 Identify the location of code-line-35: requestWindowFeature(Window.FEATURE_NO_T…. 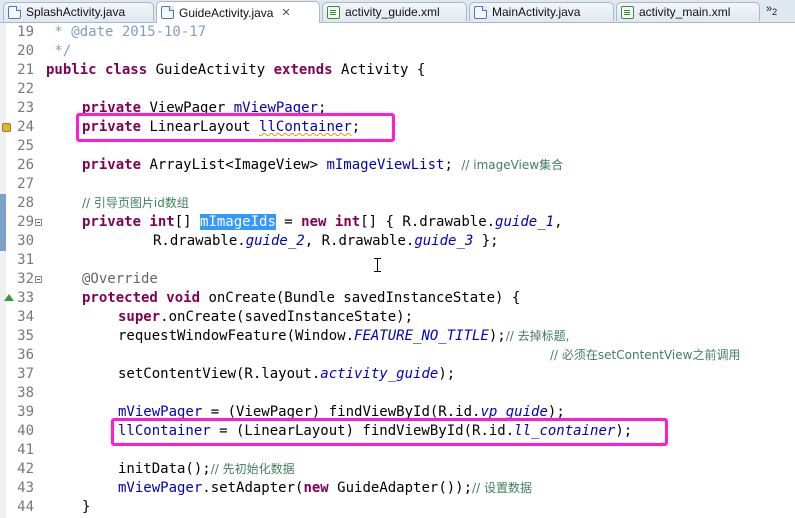
(343, 336).